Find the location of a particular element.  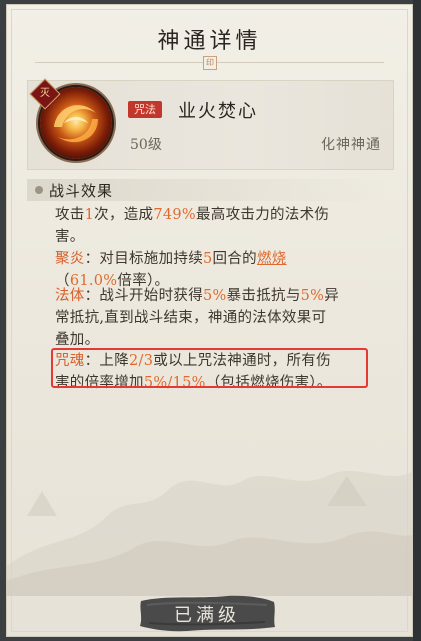

panel-title: 神通详情 is located at coordinates (209, 41).